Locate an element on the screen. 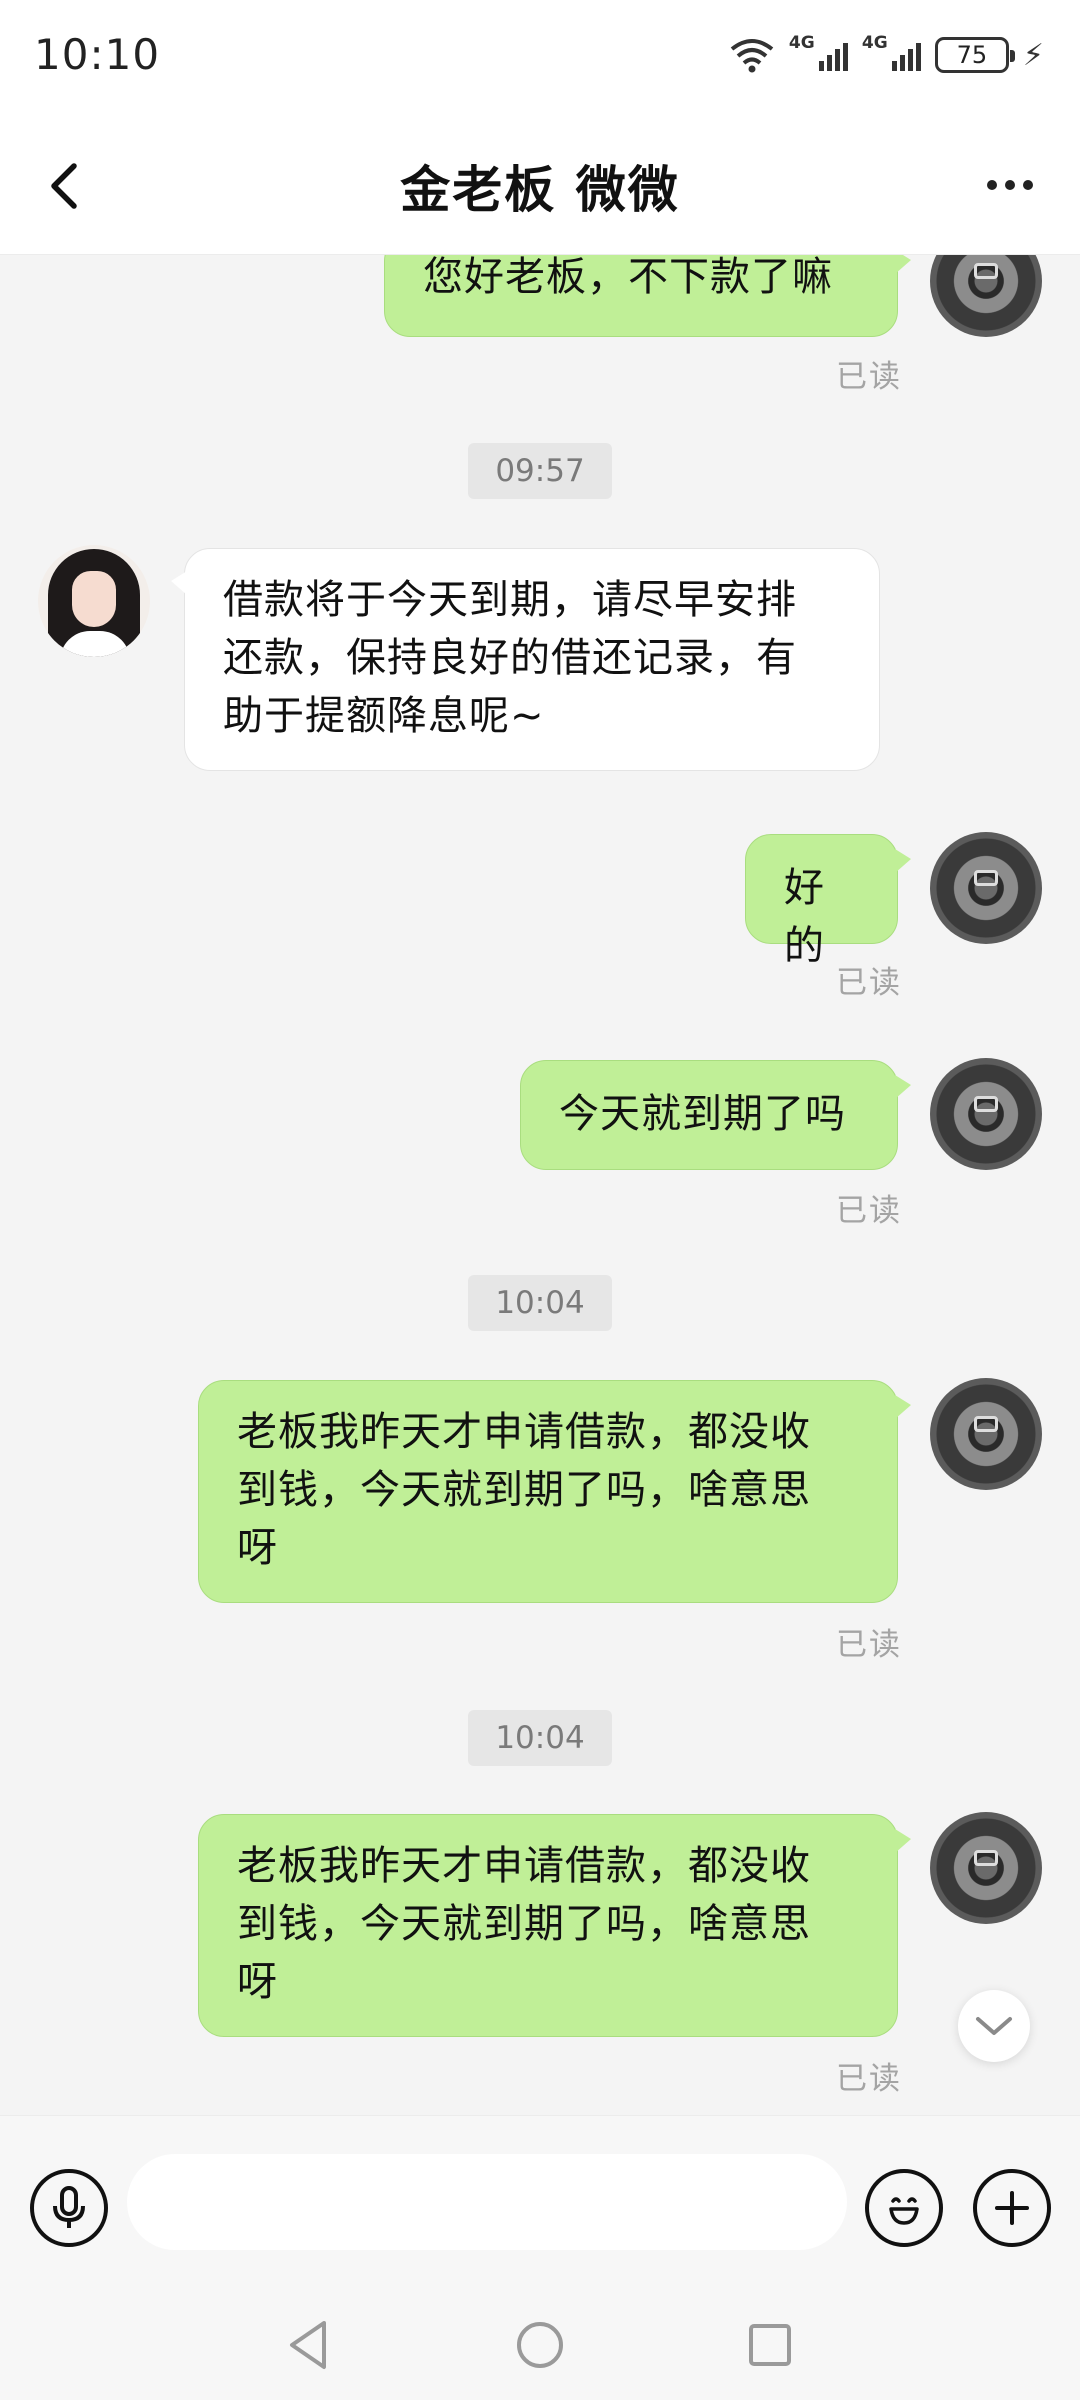 The width and height of the screenshot is (1080, 2400). status-bar: 10:10 4G 4G 75 ⚡ is located at coordinates (540, 60).